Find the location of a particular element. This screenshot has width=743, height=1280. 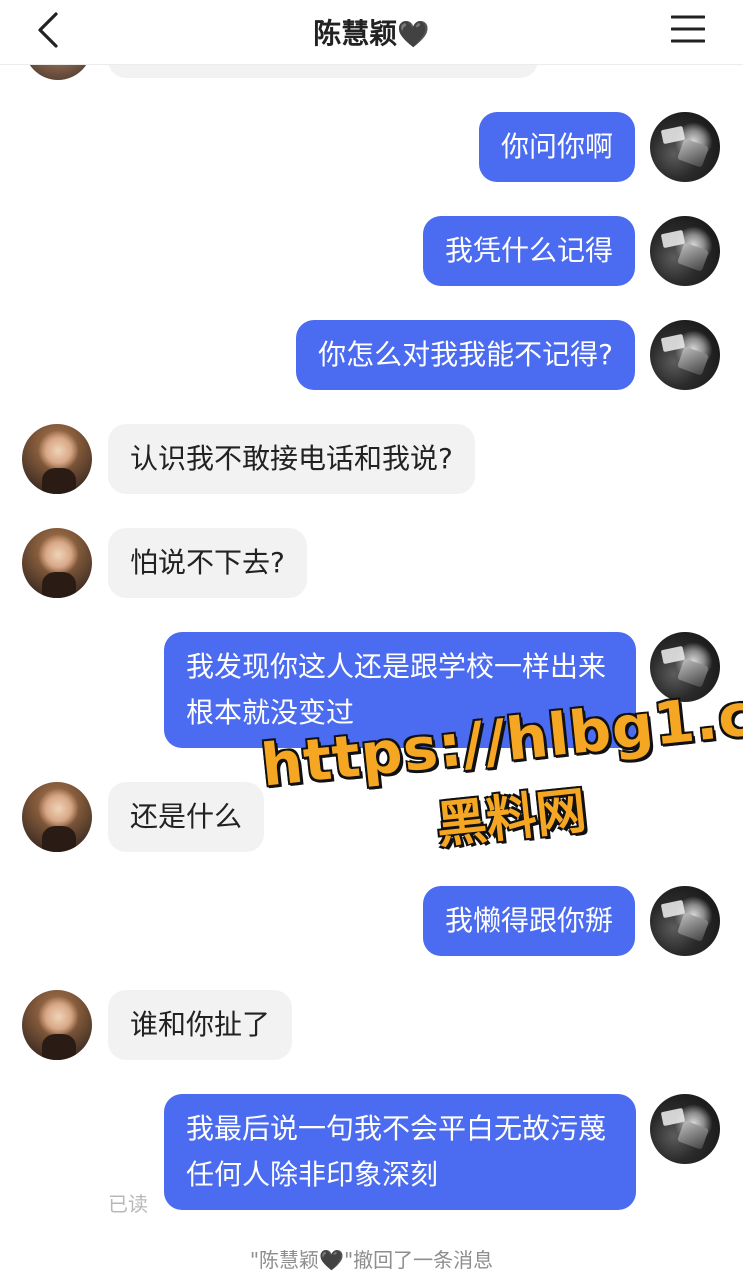

message-text: 我懒得跟你掰 is located at coordinates (528, 920).